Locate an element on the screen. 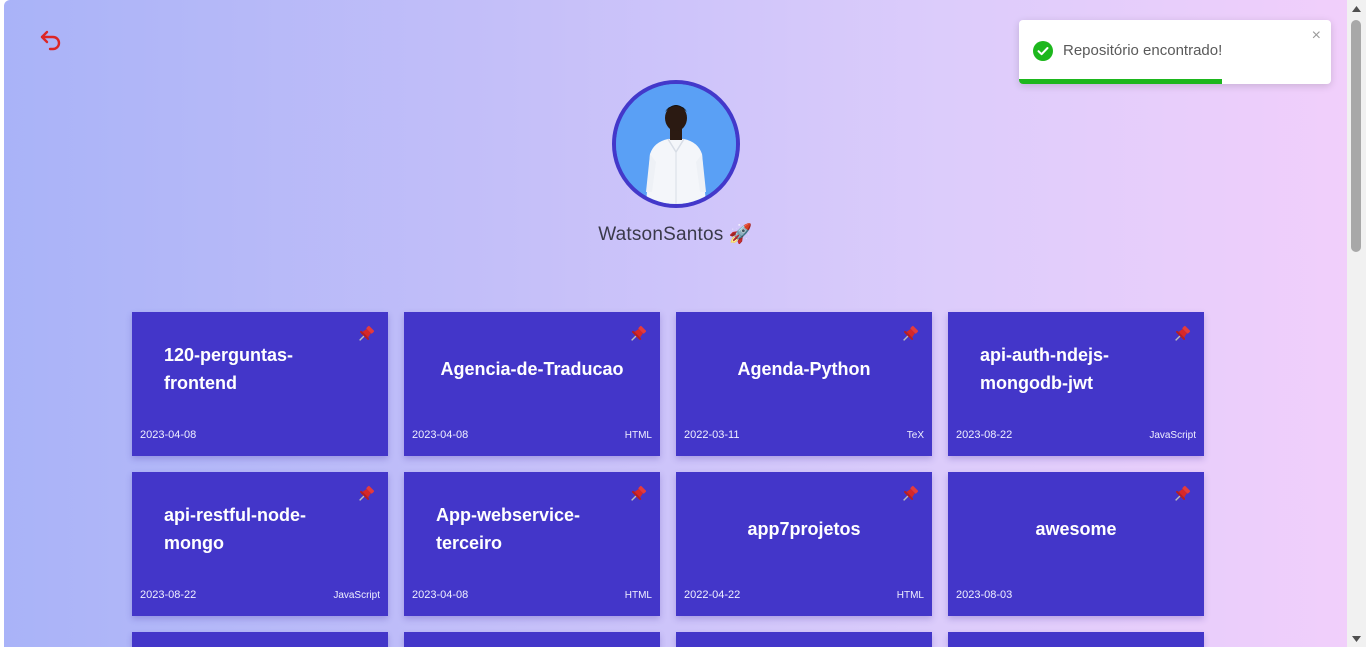 The width and height of the screenshot is (1366, 647). repo-card: awesome 2023-08-03 is located at coordinates (1076, 544).